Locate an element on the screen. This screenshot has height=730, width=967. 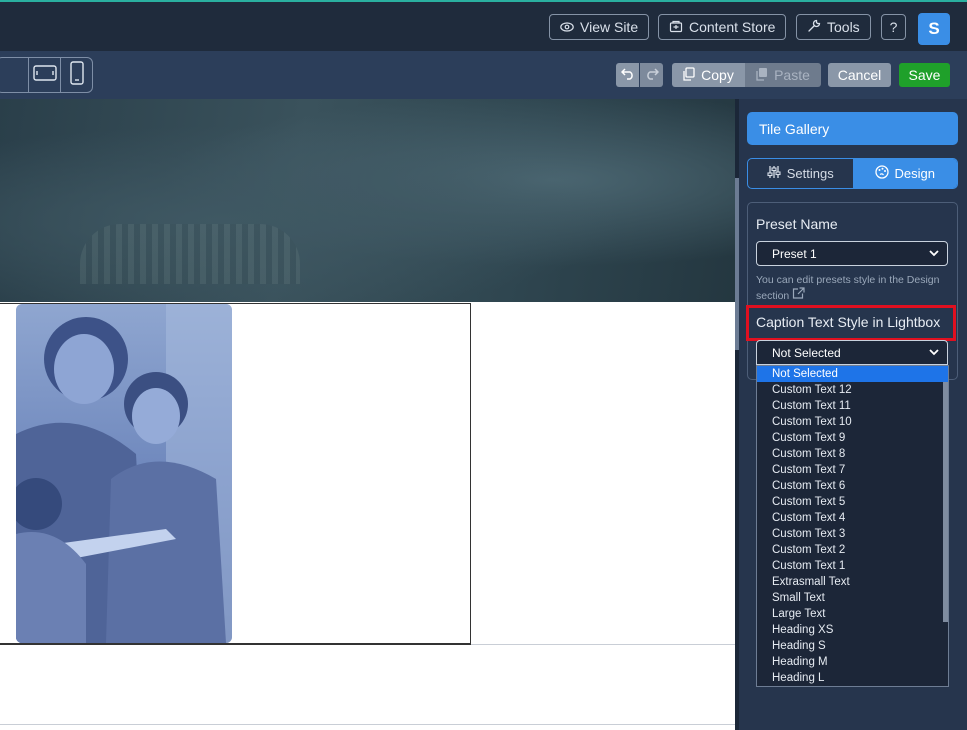
row-divider-left is located at coordinates (235, 644).